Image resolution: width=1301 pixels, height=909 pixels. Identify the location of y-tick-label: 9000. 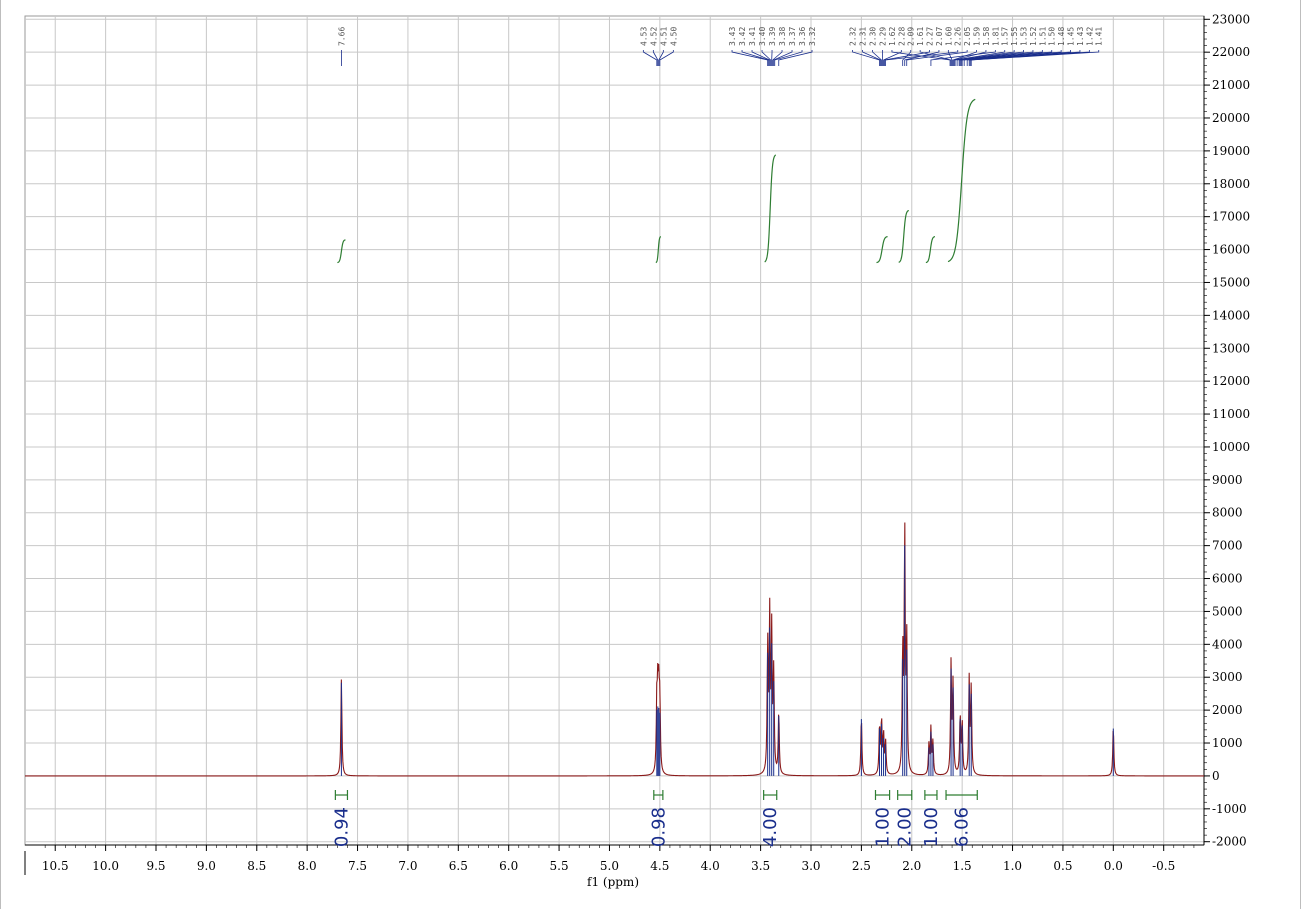
(1227, 480).